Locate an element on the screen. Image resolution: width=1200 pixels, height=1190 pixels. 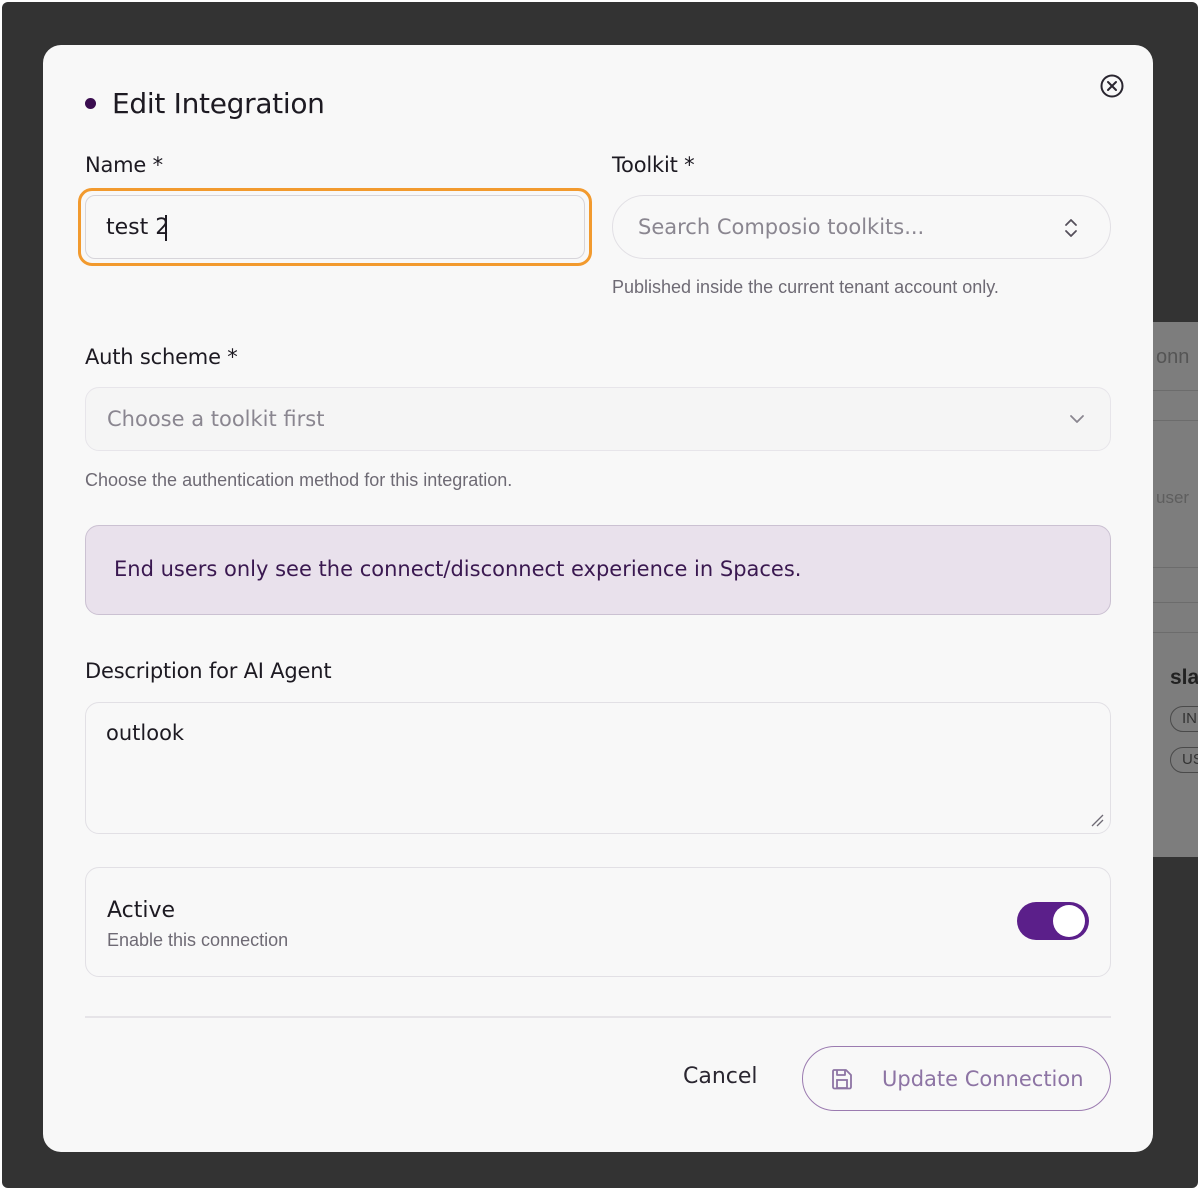
auth-scheme-label: Auth scheme * is located at coordinates (161, 357).